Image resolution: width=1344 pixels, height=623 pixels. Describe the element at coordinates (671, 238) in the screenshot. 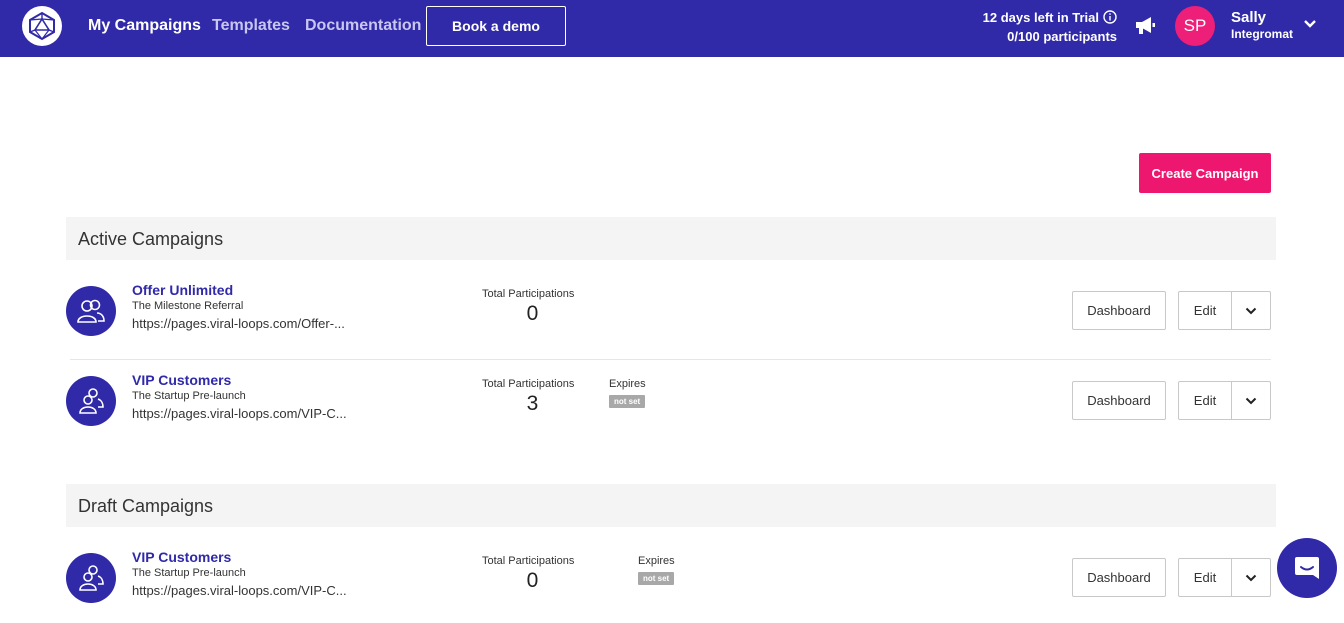

I see `active-campaigns-header: Active Campaigns` at that location.